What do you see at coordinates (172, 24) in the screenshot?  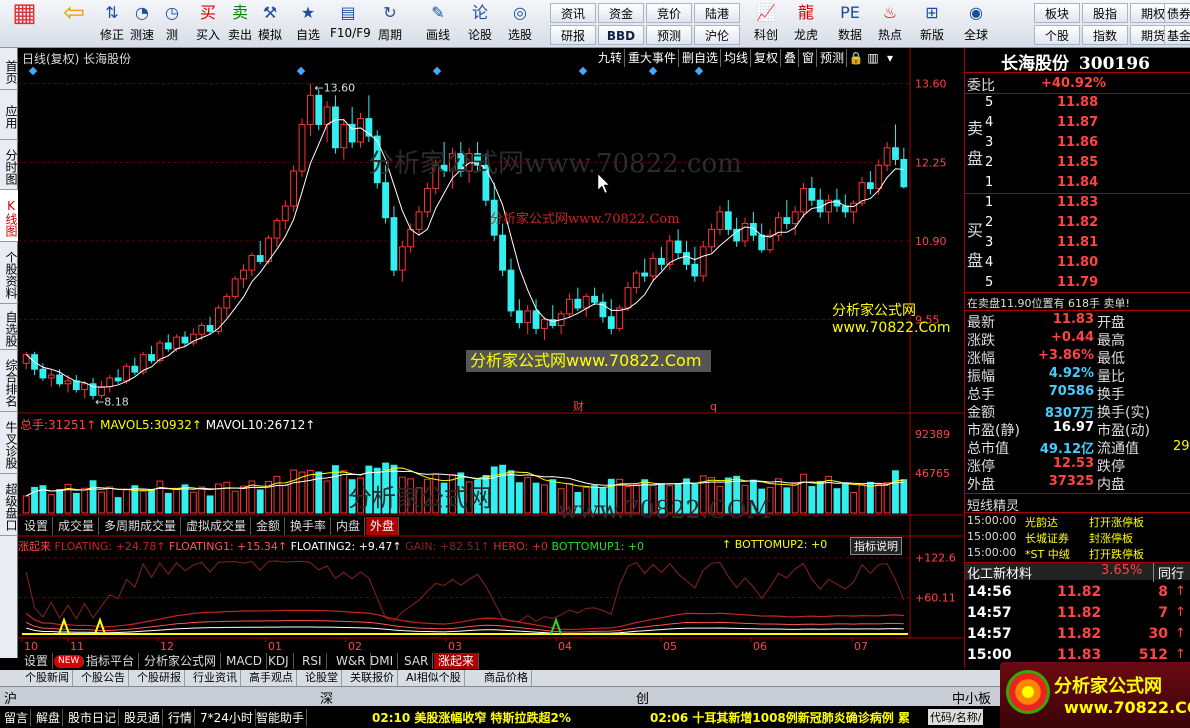 I see `toolbar-button-4: ◷ 测` at bounding box center [172, 24].